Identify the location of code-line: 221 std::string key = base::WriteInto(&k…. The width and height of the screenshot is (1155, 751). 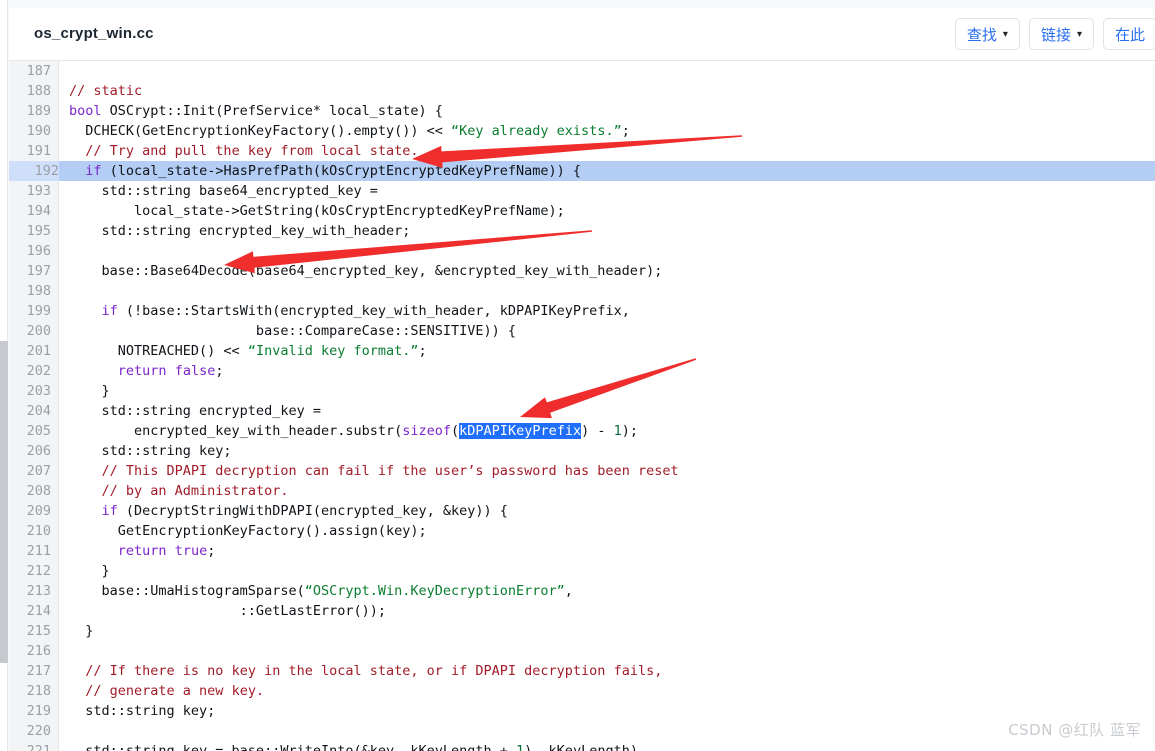
(582, 746).